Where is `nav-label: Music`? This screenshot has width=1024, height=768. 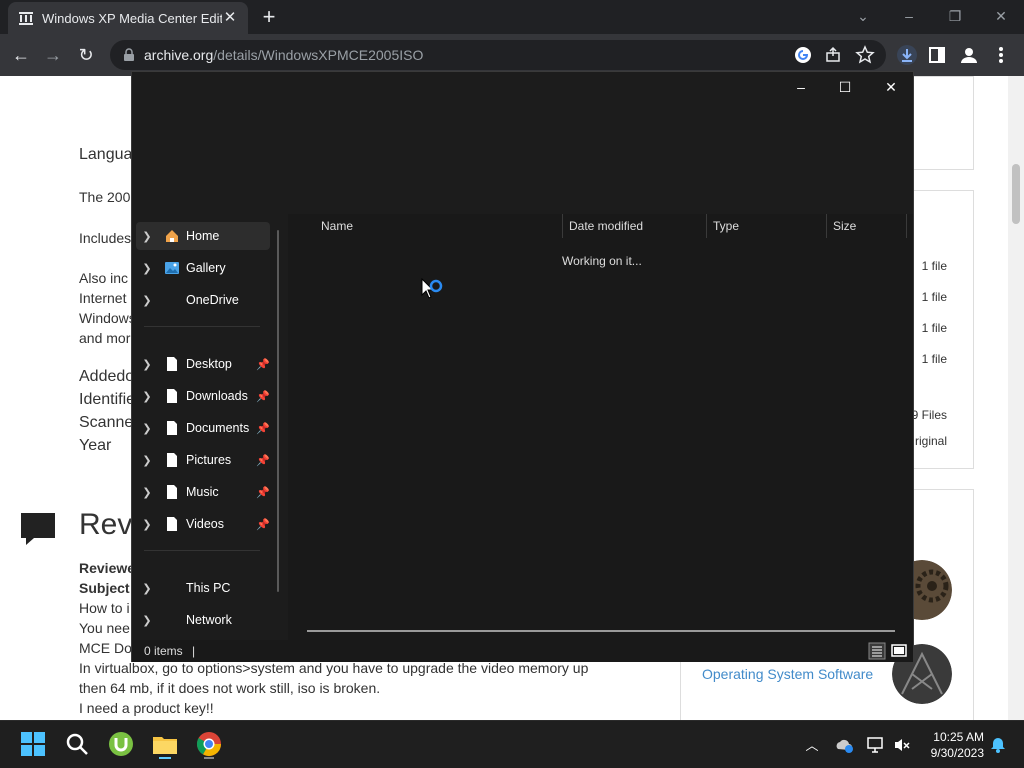
nav-label: Music is located at coordinates (202, 492).